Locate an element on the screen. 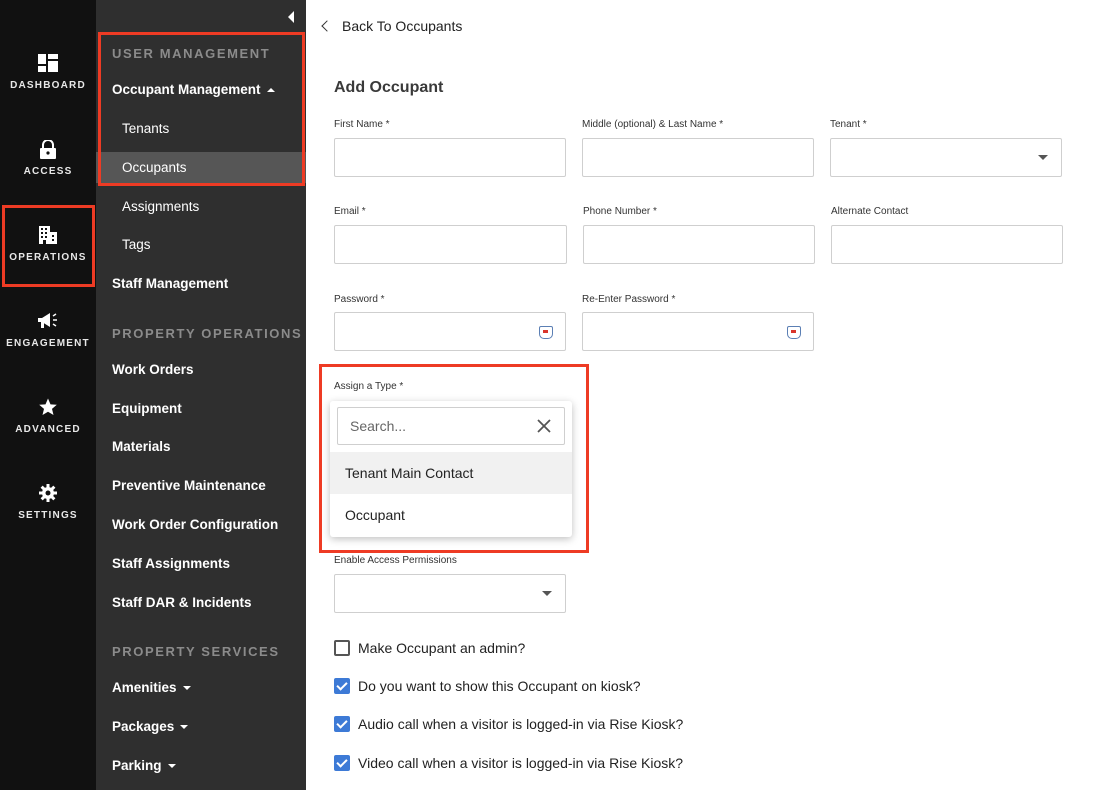 This screenshot has height=790, width=1106. tenant-label: Tenant * is located at coordinates (848, 124).